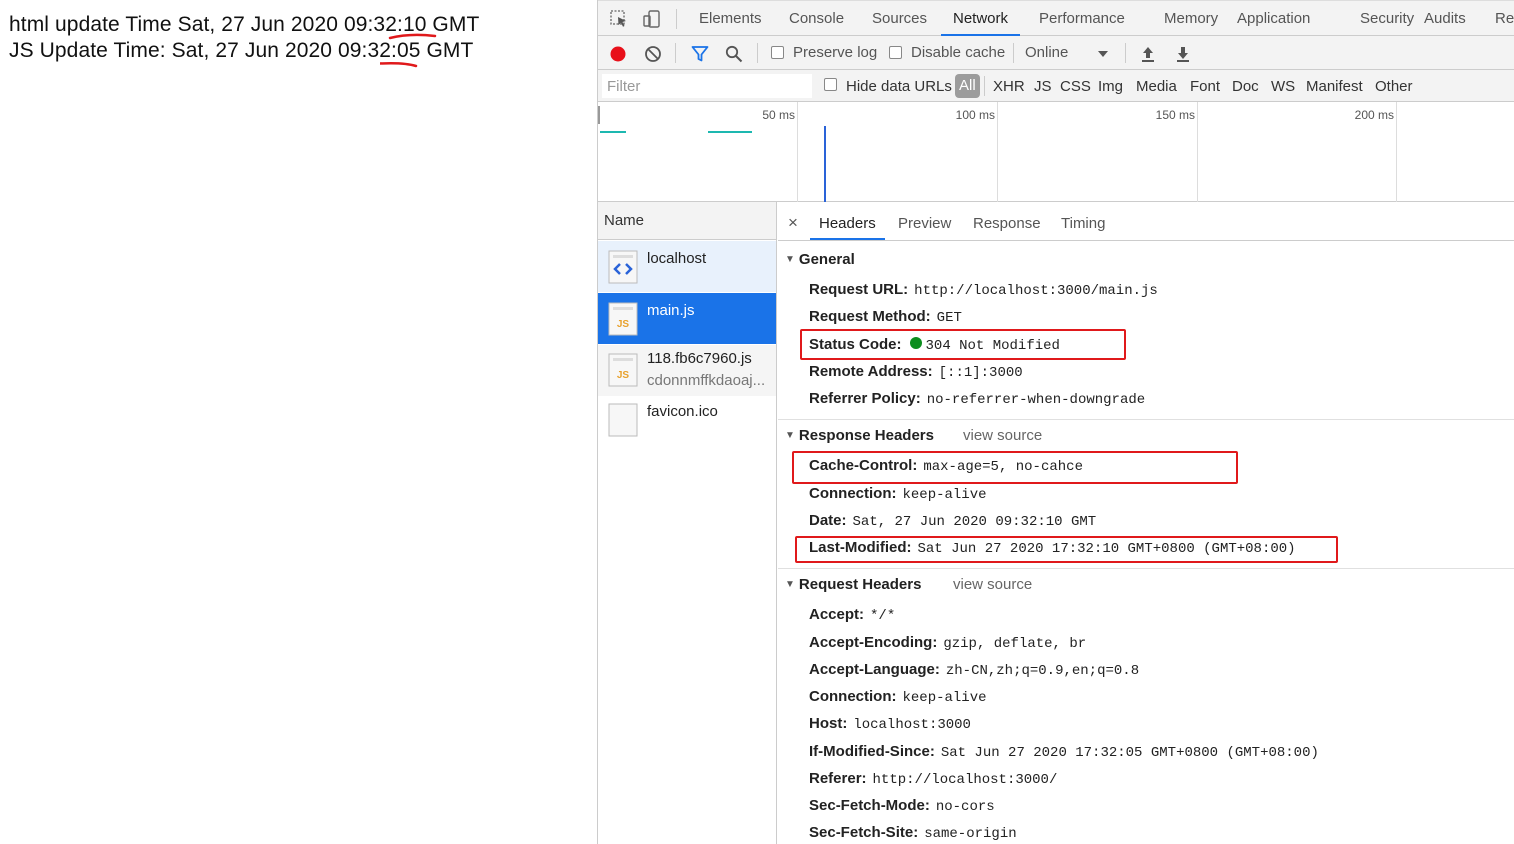  Describe the element at coordinates (1046, 52) in the screenshot. I see `throttling-select: Online` at that location.